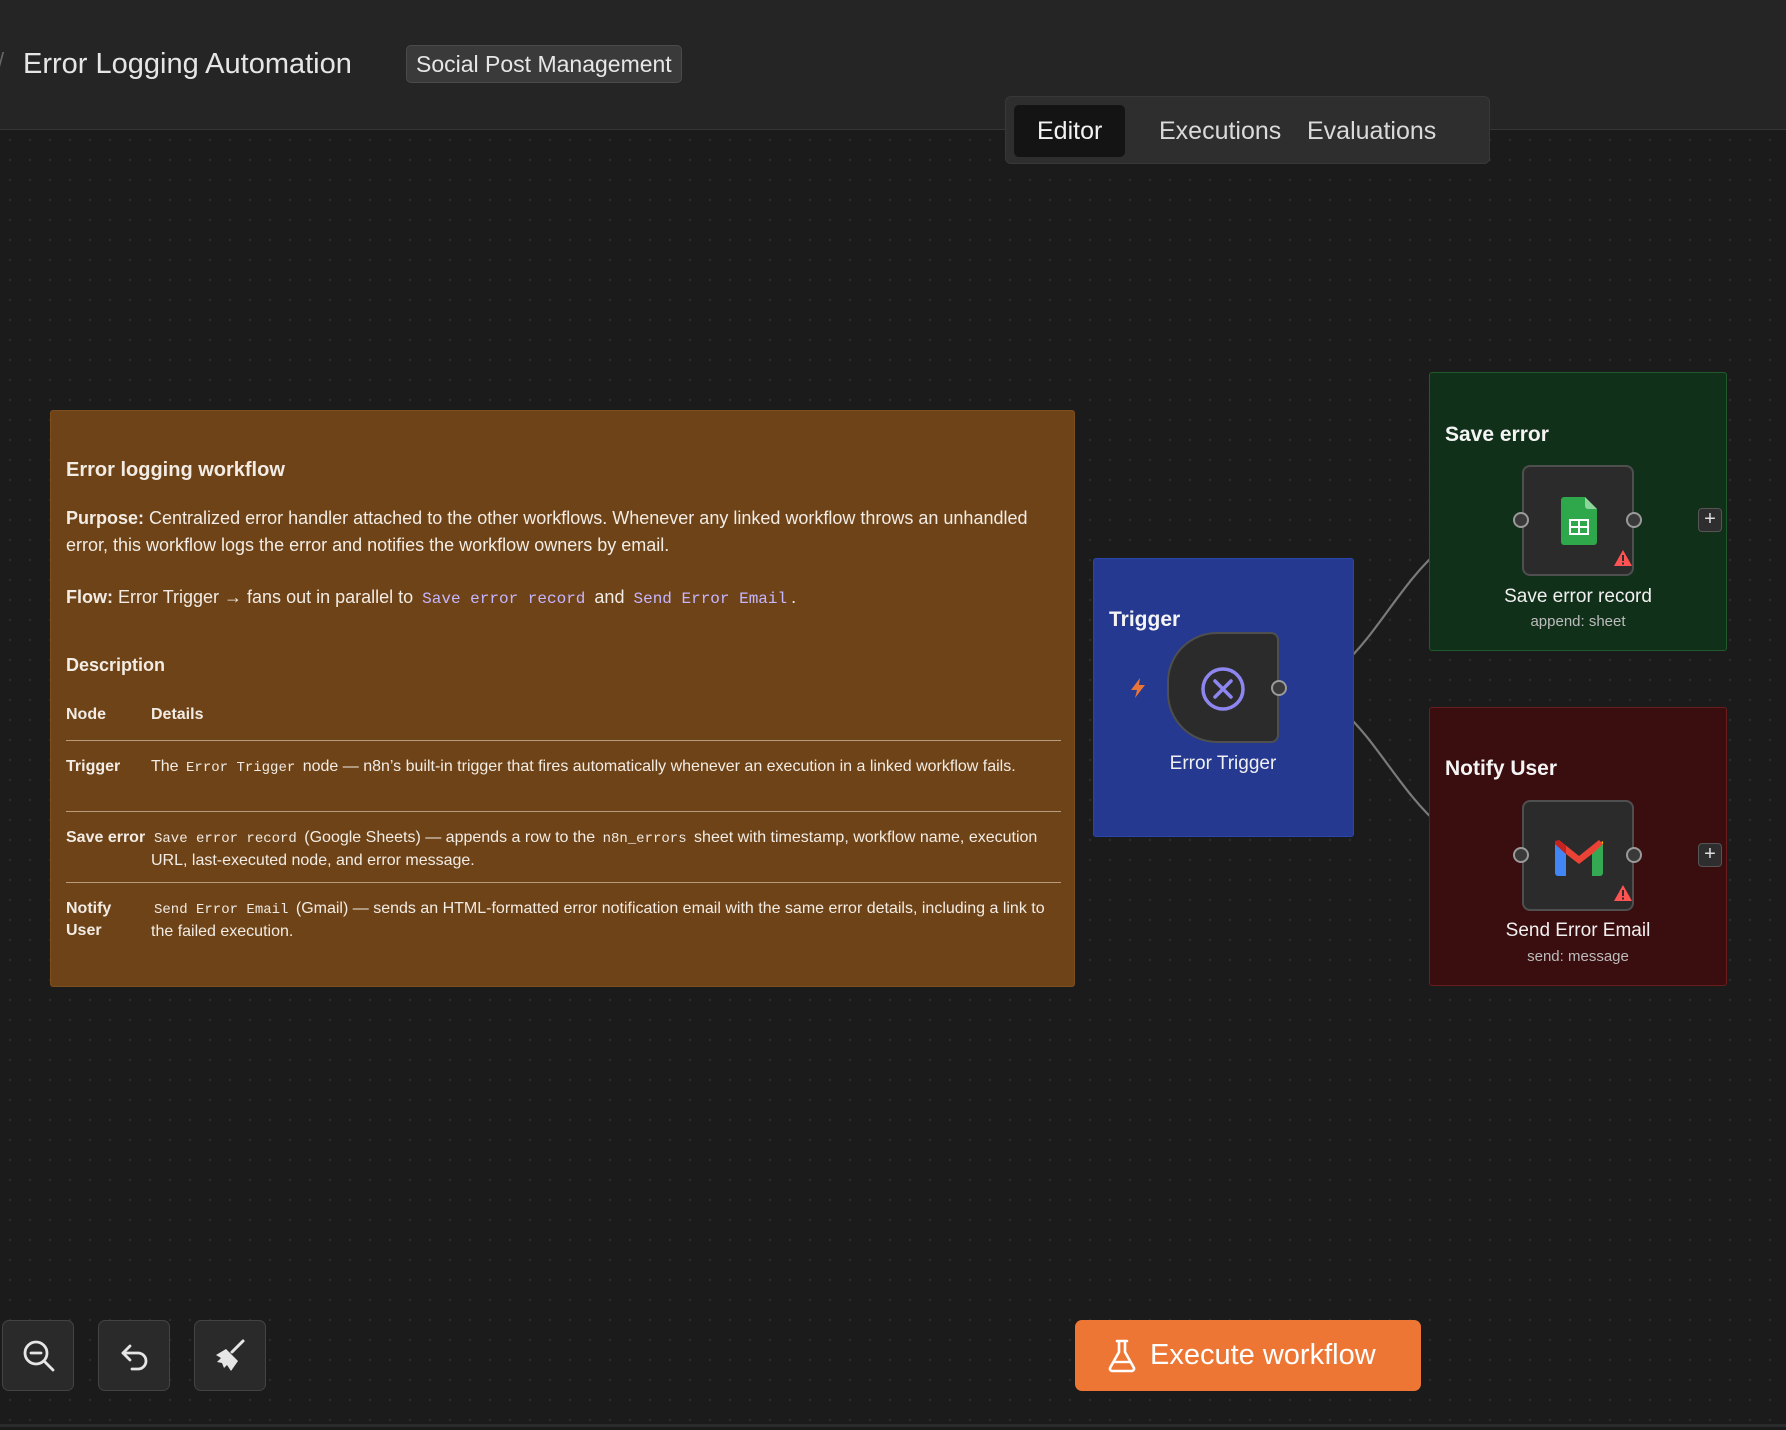  I want to click on zoom-out-icon, so click(39, 1356).